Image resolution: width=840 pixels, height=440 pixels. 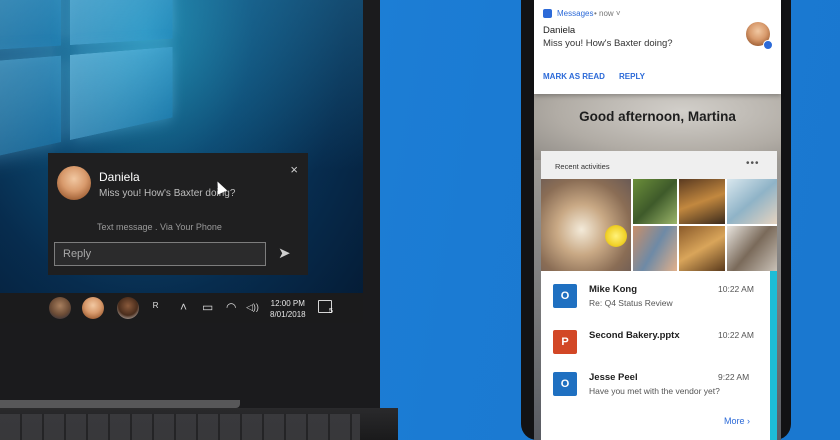 I want to click on phone-wallpaper, so click(x=657, y=125).